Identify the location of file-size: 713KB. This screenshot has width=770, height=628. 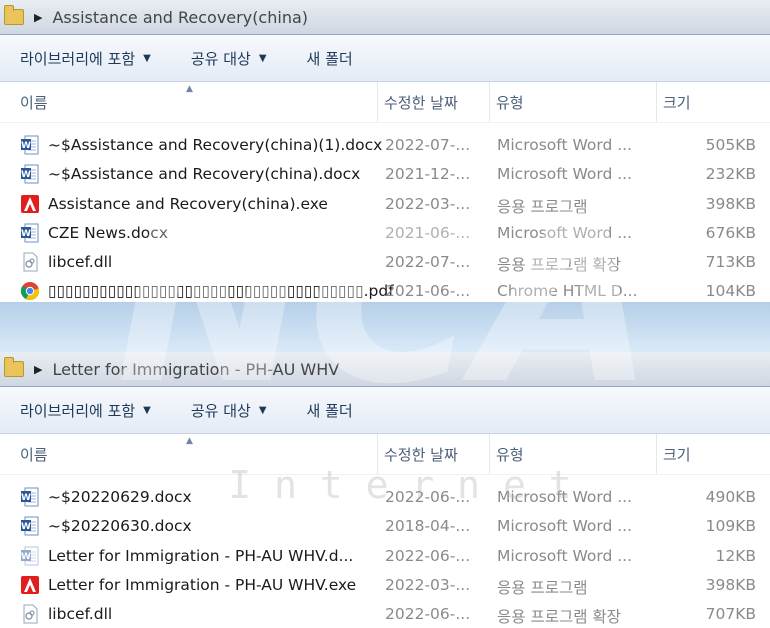
(730, 262).